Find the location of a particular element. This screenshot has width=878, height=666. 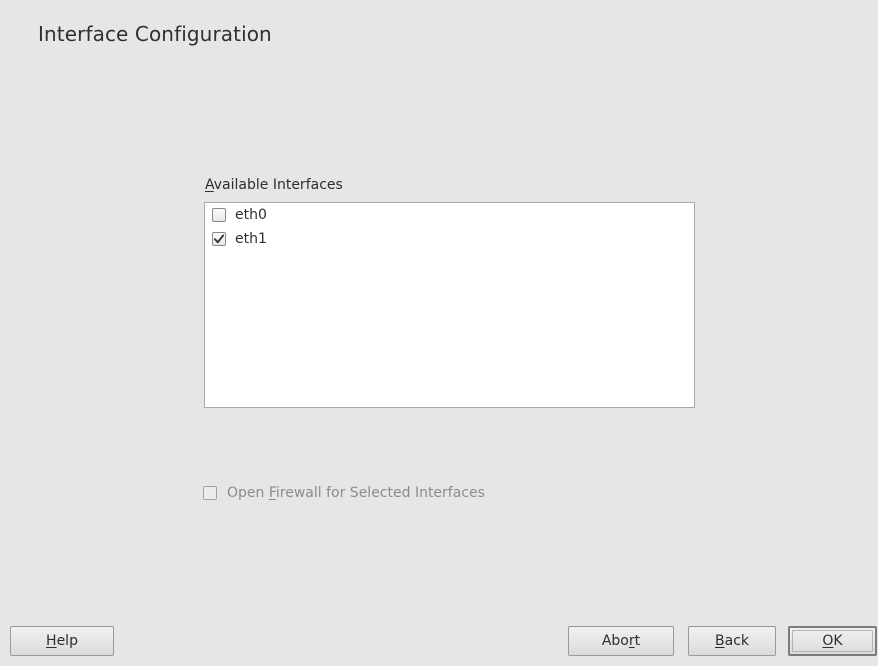

open-firewall-label: Open Firewall for Selected Interfaces is located at coordinates (356, 493).